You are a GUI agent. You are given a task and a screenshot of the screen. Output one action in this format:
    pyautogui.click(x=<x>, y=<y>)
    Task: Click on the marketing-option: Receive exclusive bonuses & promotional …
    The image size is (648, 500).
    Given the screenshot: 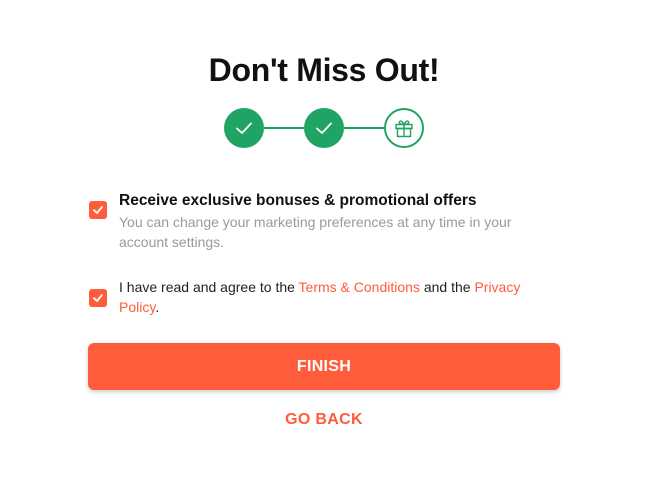 What is the action you would take?
    pyautogui.click(x=314, y=222)
    